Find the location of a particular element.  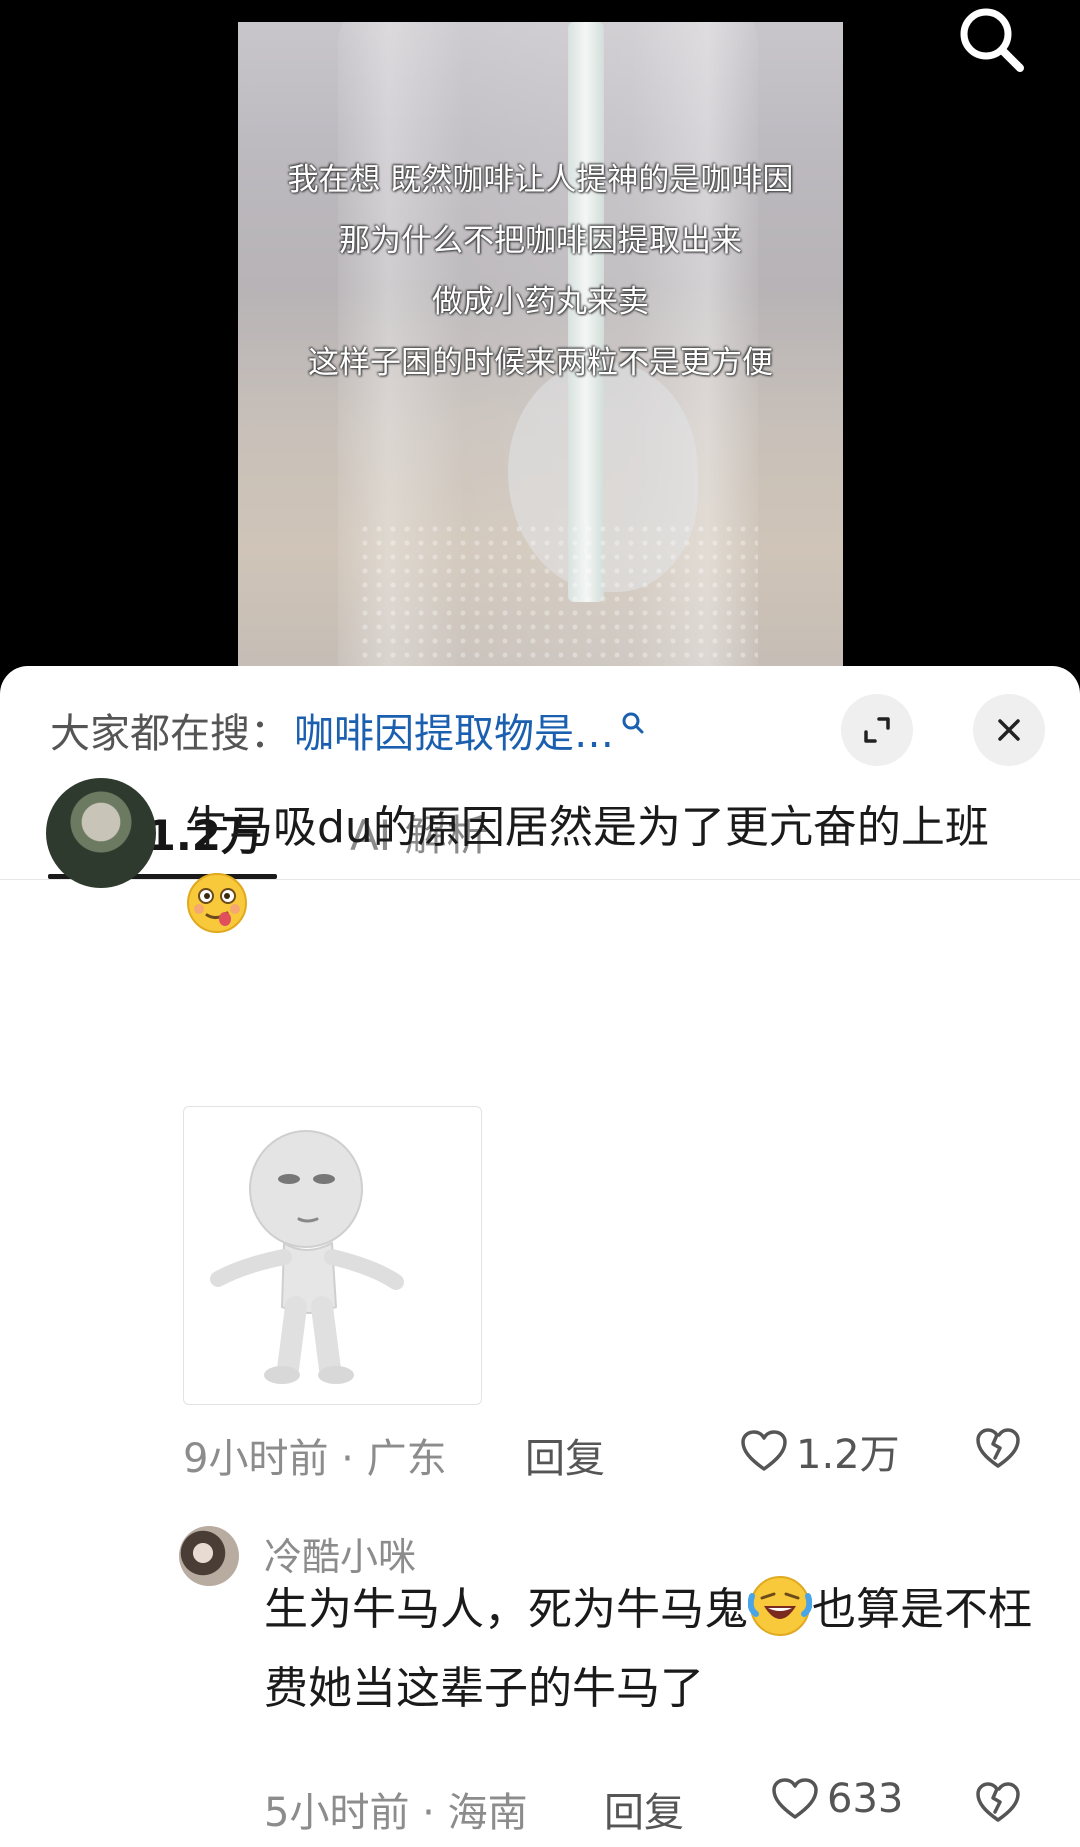

white-figure-sticker is located at coordinates (307, 1257).